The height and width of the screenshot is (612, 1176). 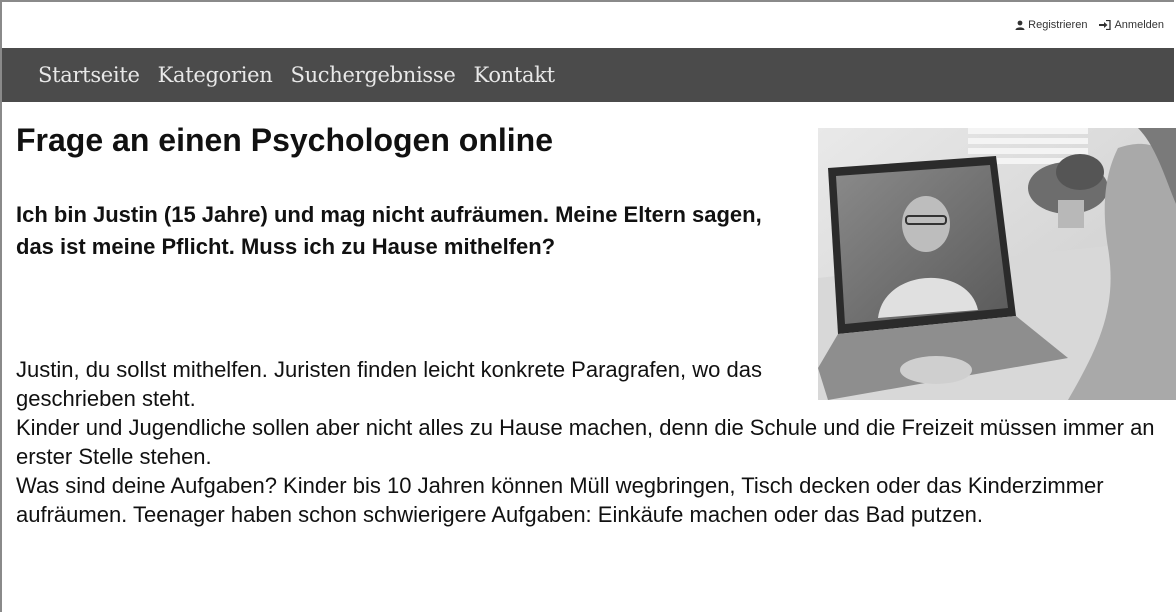 What do you see at coordinates (588, 25) in the screenshot?
I see `top-bar: Registrieren Anmelden` at bounding box center [588, 25].